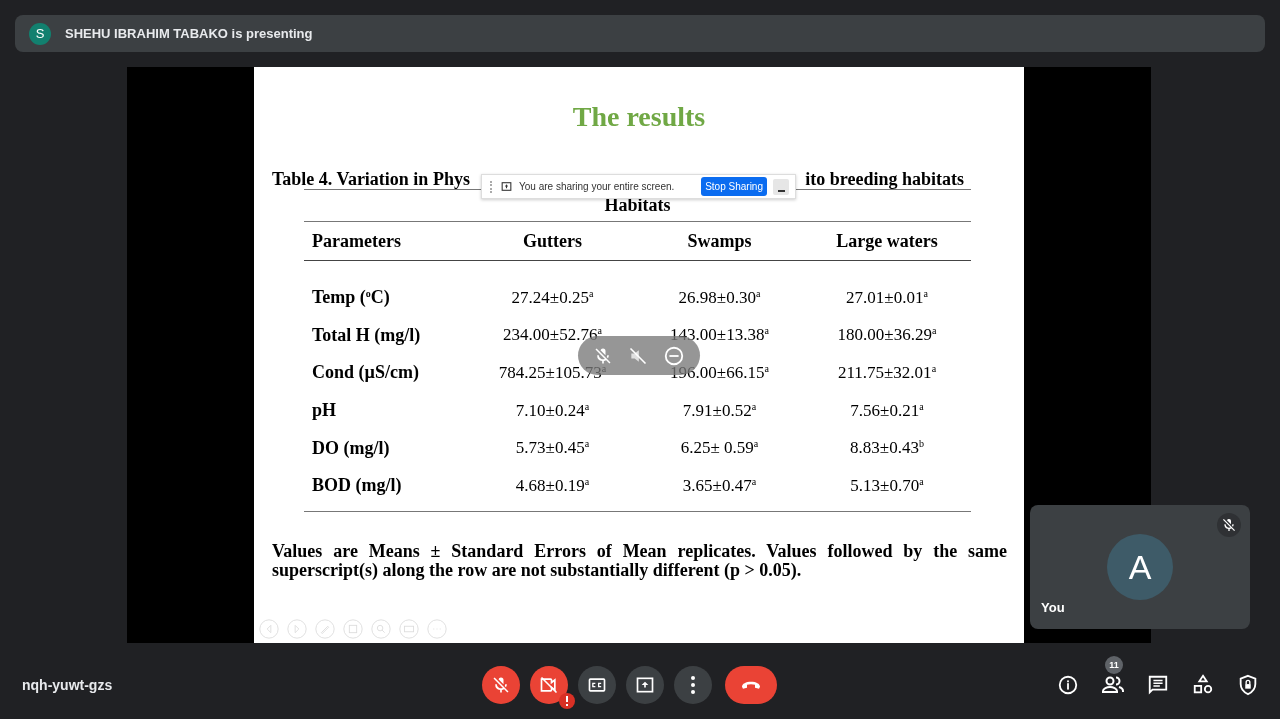  I want to click on table-cell-text: 143.00±13.38$^{a}$, so click(719, 335).